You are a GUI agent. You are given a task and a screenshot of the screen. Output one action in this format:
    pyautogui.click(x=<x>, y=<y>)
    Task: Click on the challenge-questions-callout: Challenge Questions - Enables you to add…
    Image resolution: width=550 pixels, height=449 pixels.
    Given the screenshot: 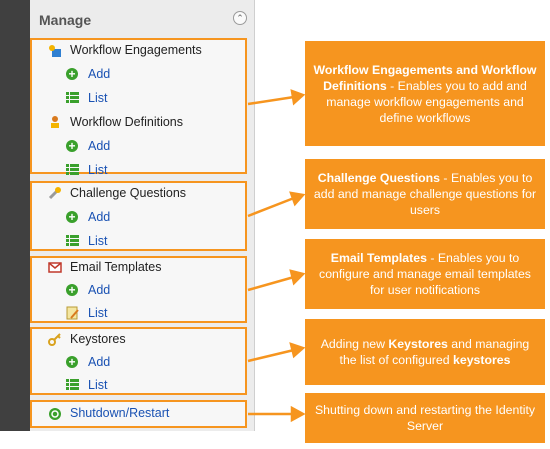 What is the action you would take?
    pyautogui.click(x=425, y=194)
    